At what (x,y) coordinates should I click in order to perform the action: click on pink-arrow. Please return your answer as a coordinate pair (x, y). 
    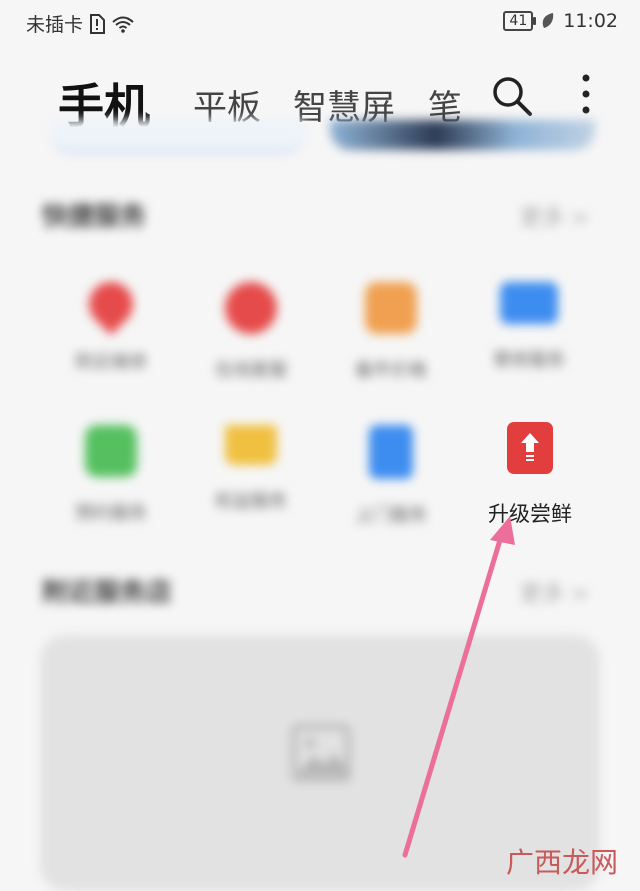
    Looking at the image, I should click on (458, 687).